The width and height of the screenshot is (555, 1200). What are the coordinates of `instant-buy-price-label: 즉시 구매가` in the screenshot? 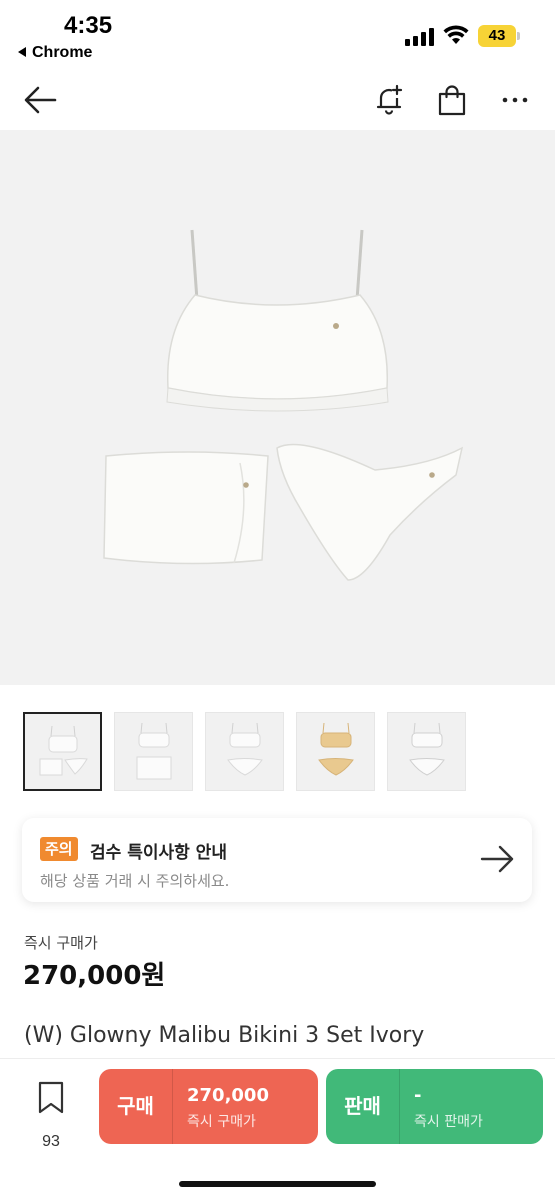 It's located at (61, 943).